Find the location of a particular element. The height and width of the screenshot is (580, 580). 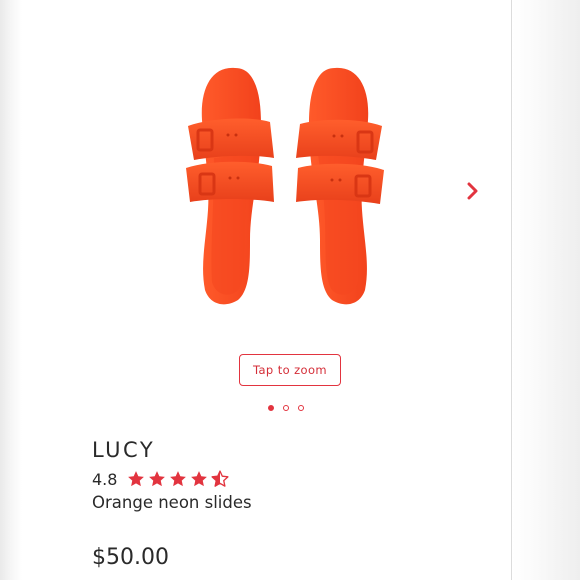

rating-stars is located at coordinates (178, 479).